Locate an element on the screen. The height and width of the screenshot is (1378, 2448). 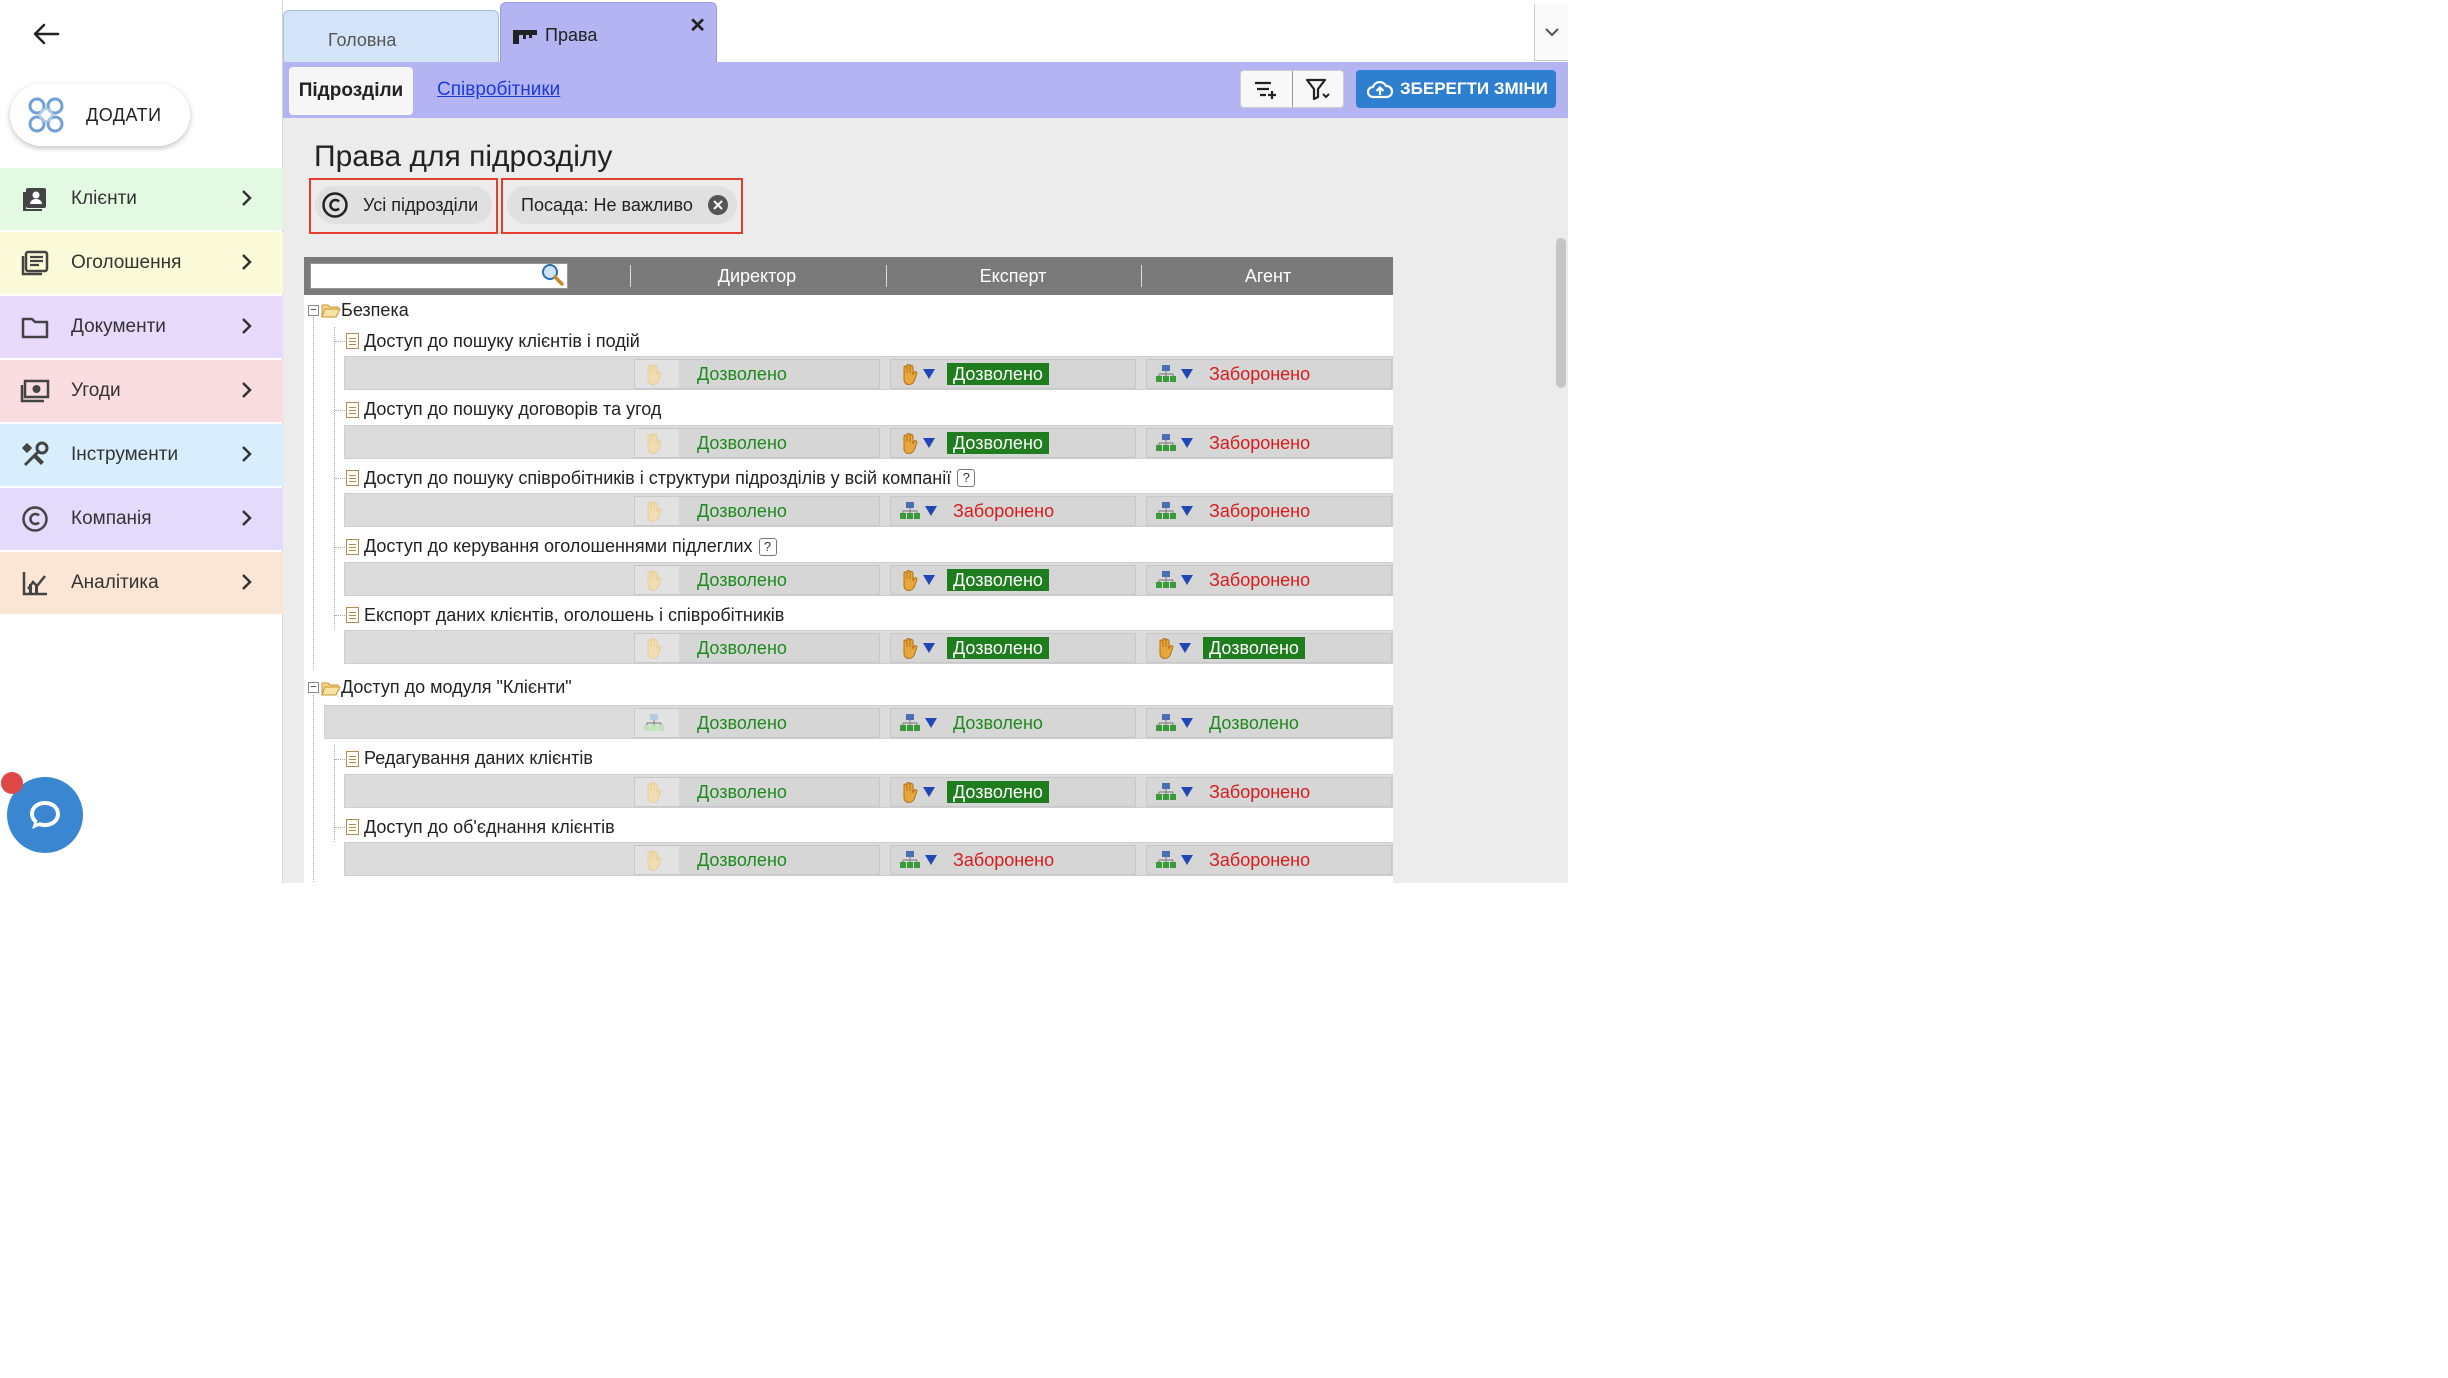
tab-home-label: Головна is located at coordinates (362, 40).